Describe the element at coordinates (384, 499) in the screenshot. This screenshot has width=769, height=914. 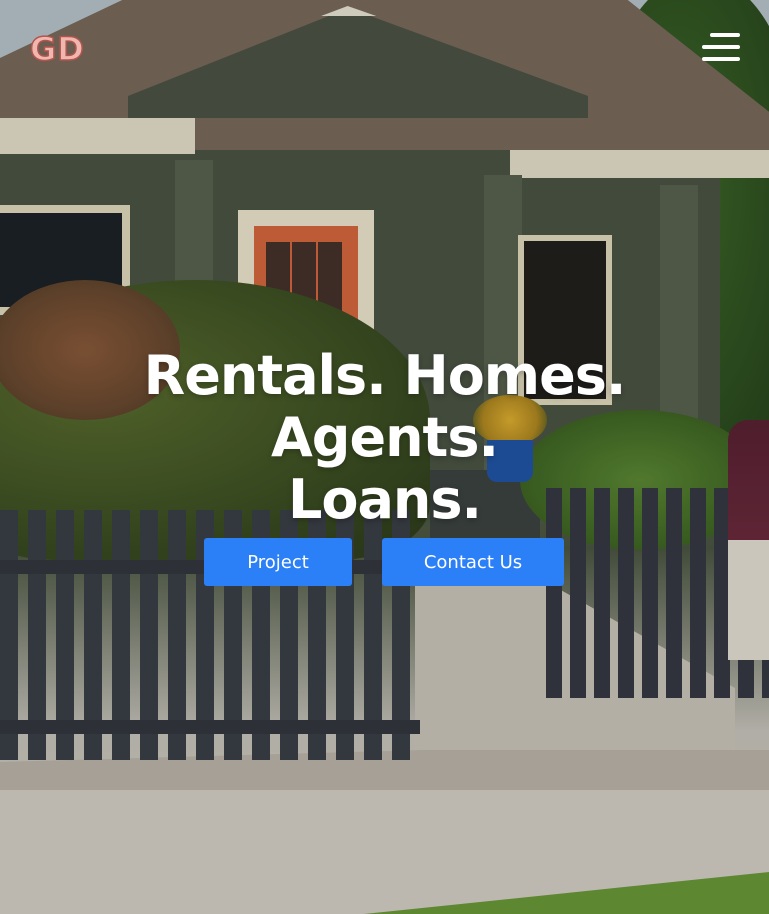
I see `headline-line-2: Loans.` at that location.